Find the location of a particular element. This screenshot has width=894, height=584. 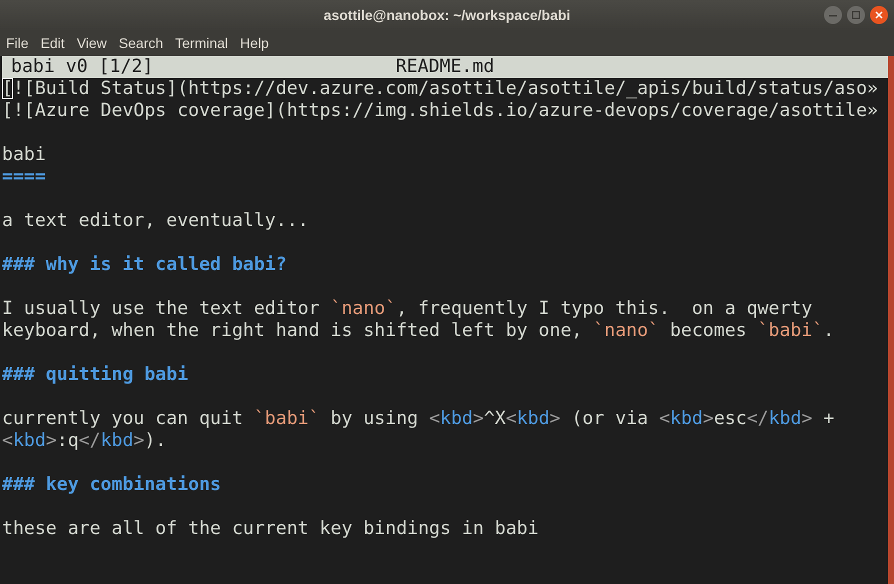

editor-line: currently you can quit `babi` by using <kbd>^X<kbd> (or via <kbd>esc</kbd> + is located at coordinates (418, 418).